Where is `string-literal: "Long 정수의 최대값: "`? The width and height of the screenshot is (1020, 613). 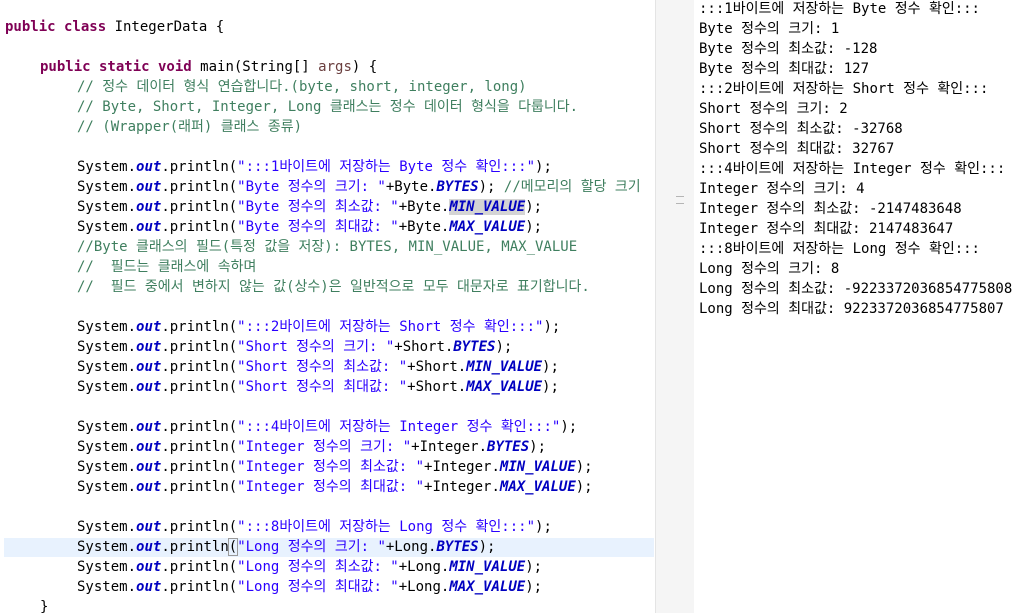
string-literal: "Long 정수의 최대값: " is located at coordinates (318, 587).